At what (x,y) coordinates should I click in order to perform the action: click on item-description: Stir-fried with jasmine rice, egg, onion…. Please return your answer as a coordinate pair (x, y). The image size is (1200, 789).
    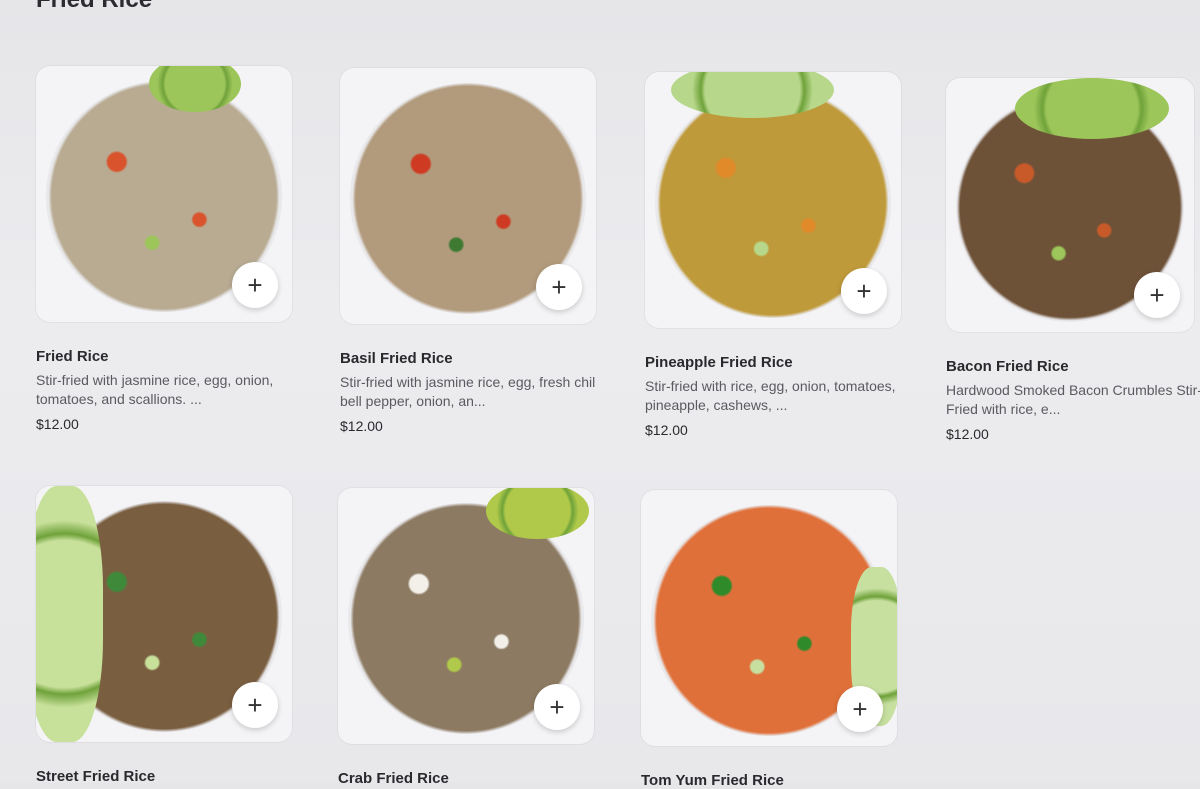
    Looking at the image, I should click on (155, 389).